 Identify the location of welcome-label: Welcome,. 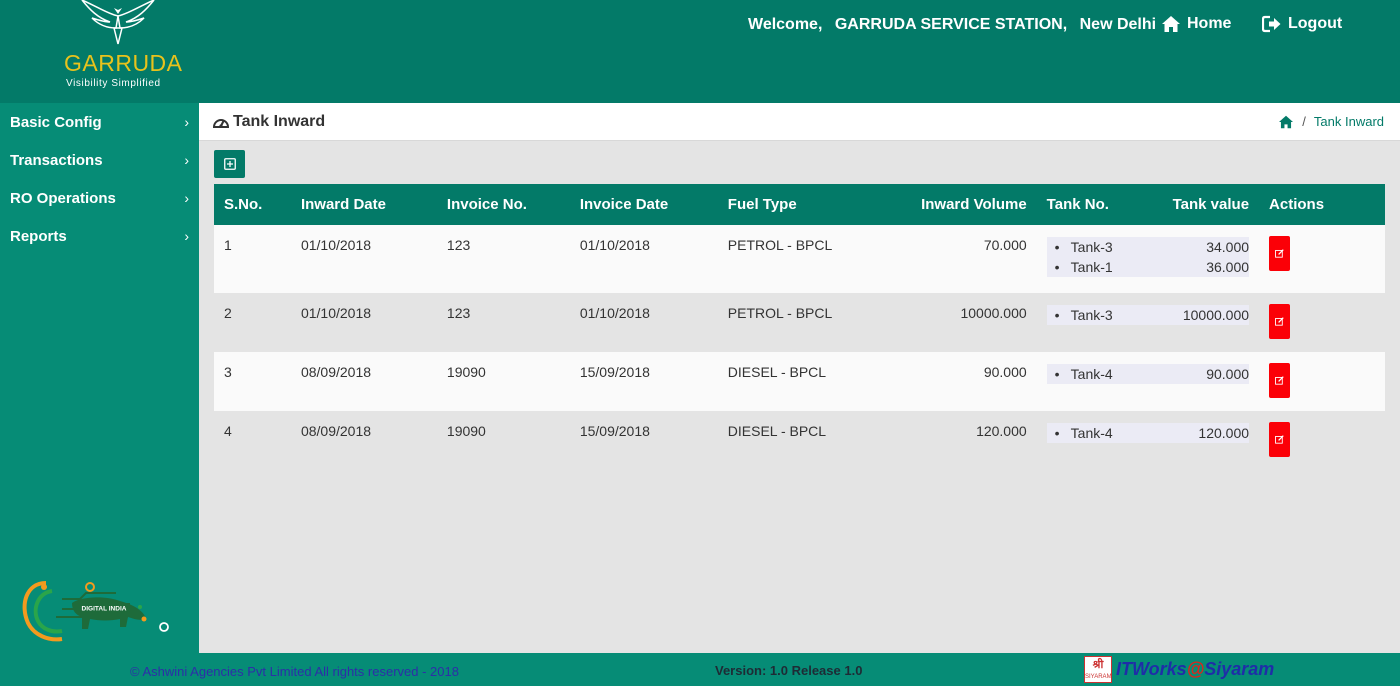
(785, 24).